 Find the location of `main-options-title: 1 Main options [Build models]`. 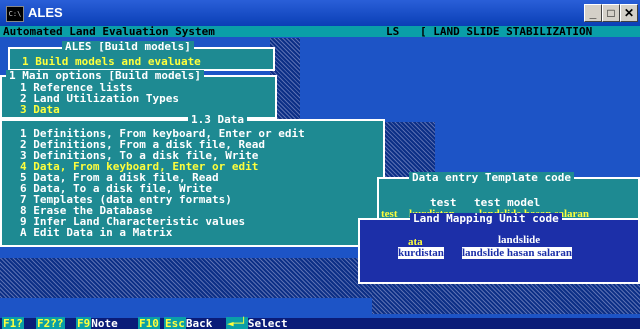

main-options-title: 1 Main options [Build models] is located at coordinates (105, 75).